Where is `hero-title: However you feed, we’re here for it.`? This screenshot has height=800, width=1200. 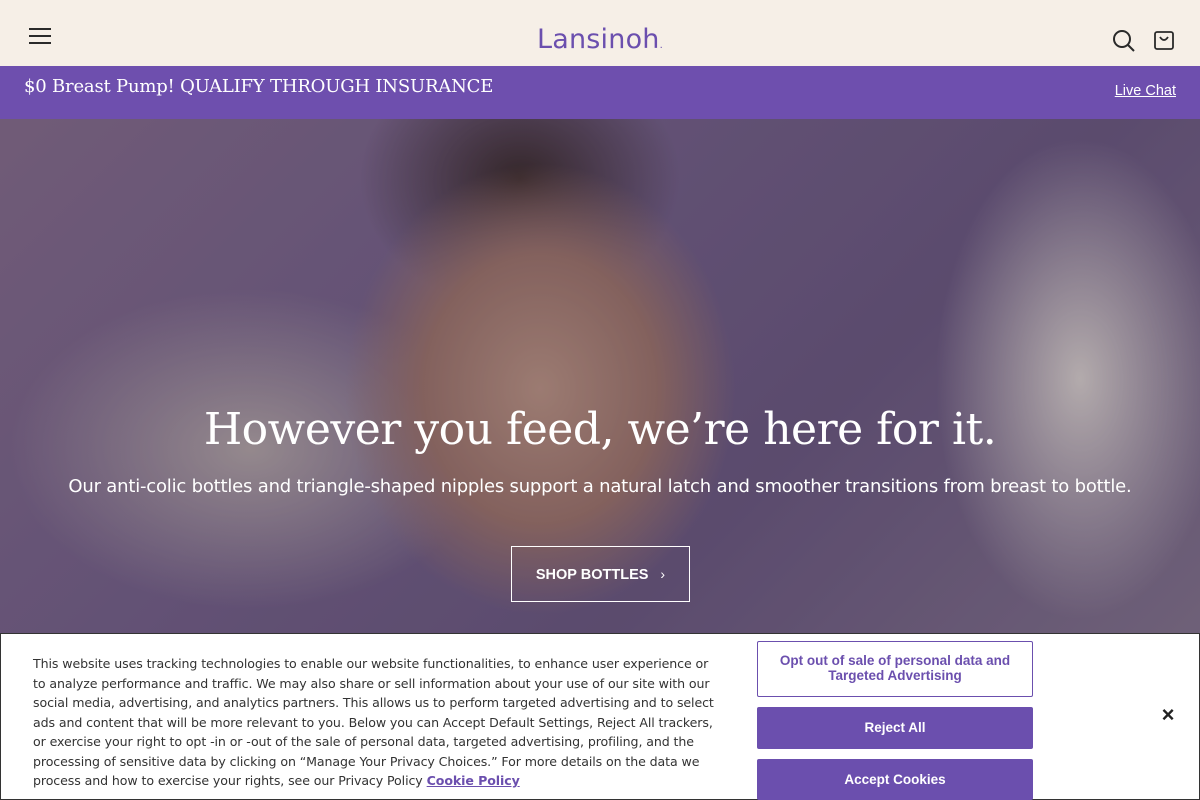
hero-title: However you feed, we’re here for it. is located at coordinates (600, 429).